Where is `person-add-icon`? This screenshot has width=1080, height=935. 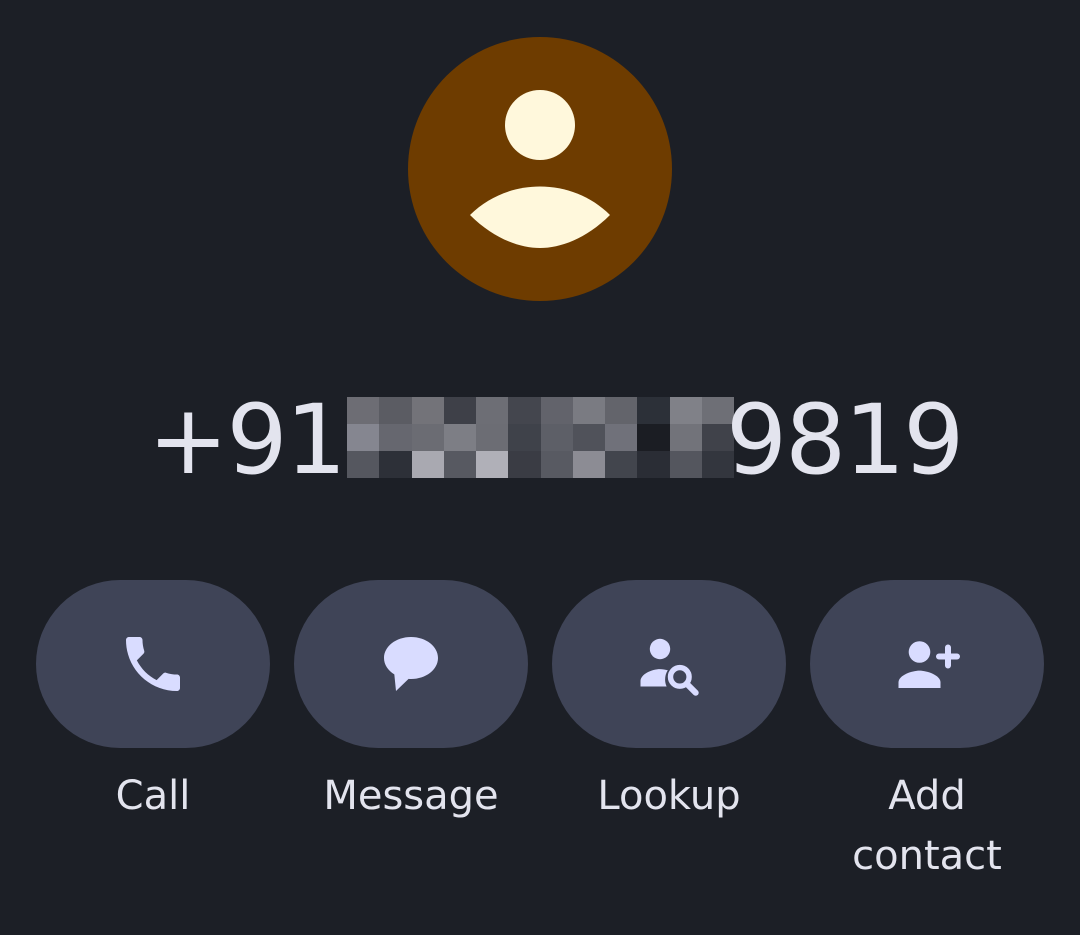 person-add-icon is located at coordinates (929, 664).